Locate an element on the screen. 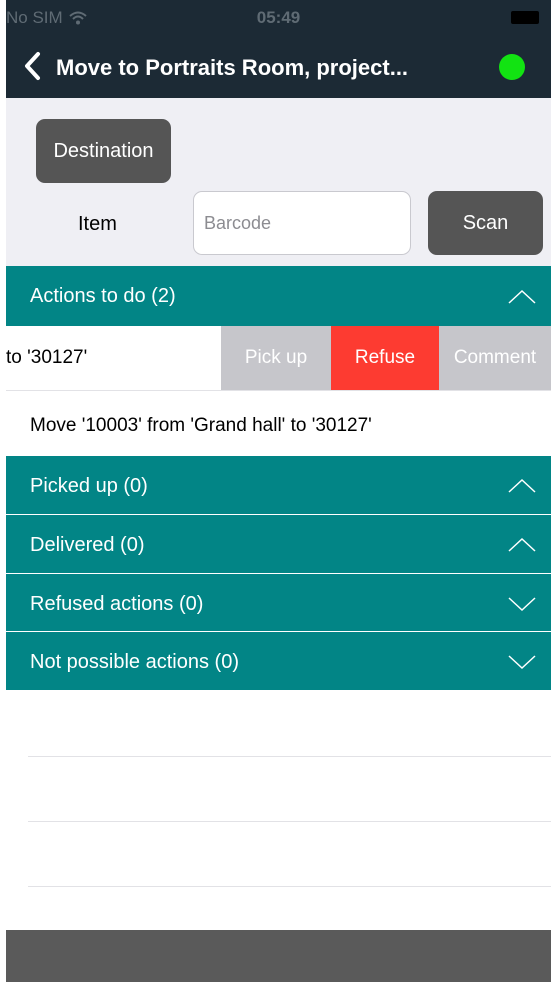 The height and width of the screenshot is (982, 551). section-not-possible-actions: Not possible actions (0) is located at coordinates (278, 661).